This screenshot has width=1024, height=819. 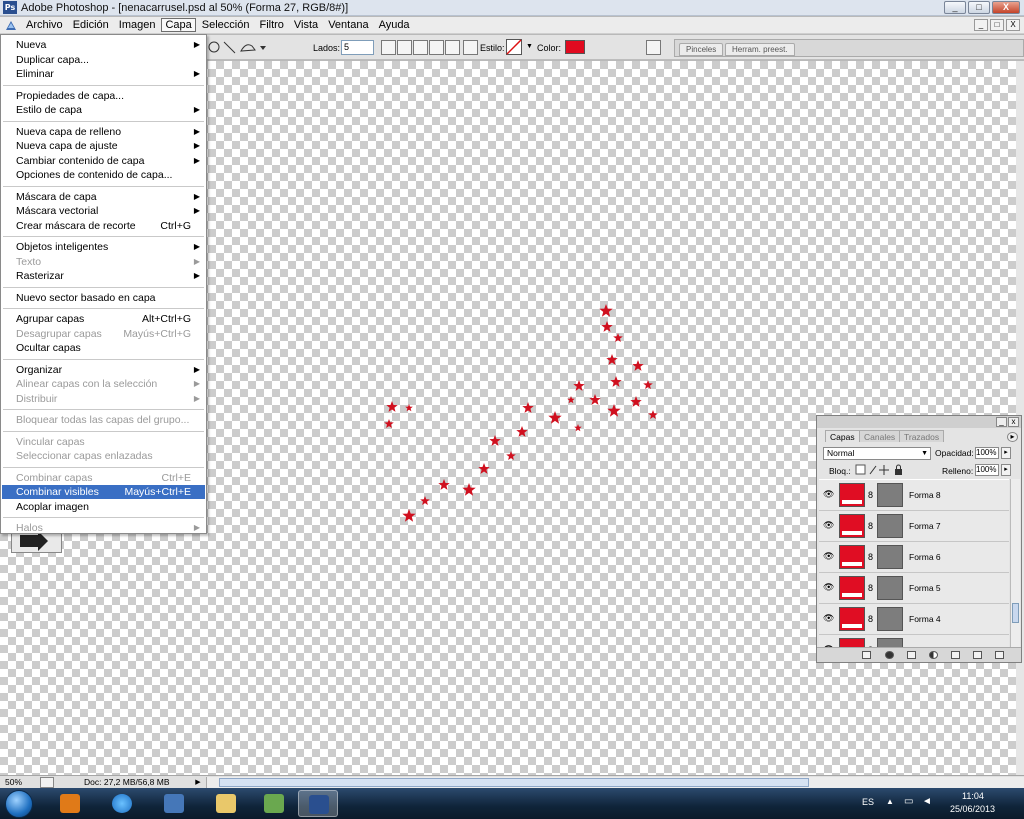 What do you see at coordinates (103, 211) in the screenshot?
I see `capa-menu-item: Máscara vectorial ▶` at bounding box center [103, 211].